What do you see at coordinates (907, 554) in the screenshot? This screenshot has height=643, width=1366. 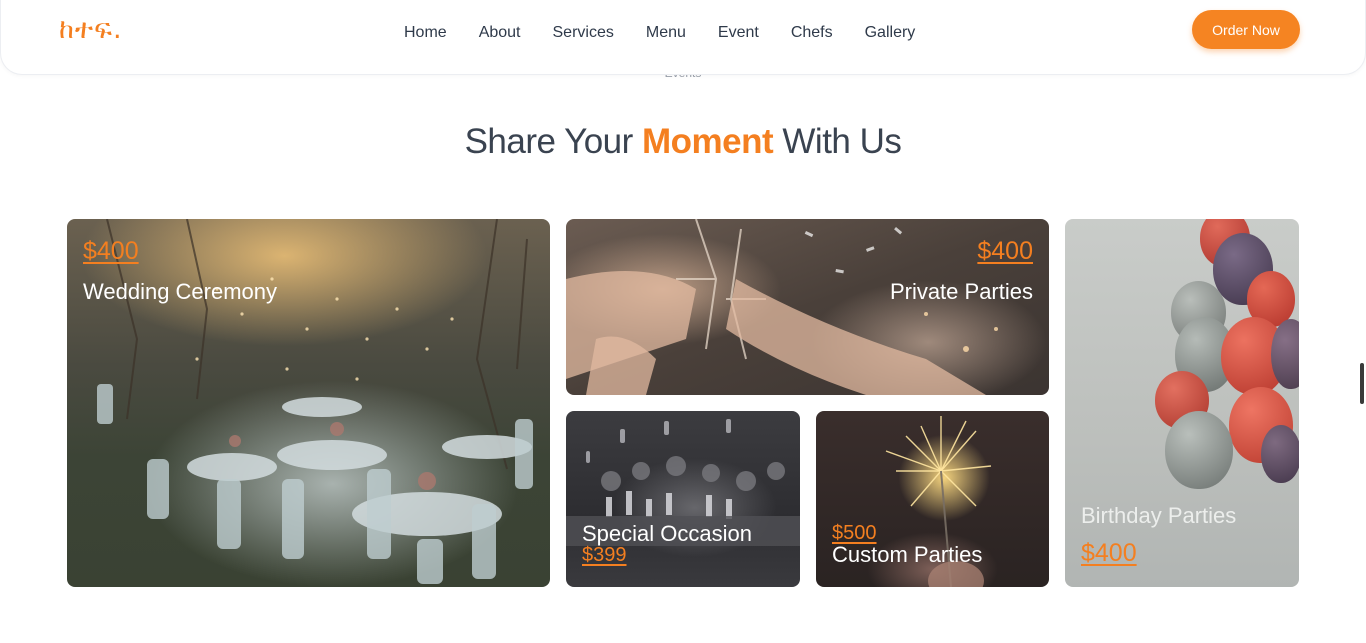 I see `custom-title: Custom Parties` at bounding box center [907, 554].